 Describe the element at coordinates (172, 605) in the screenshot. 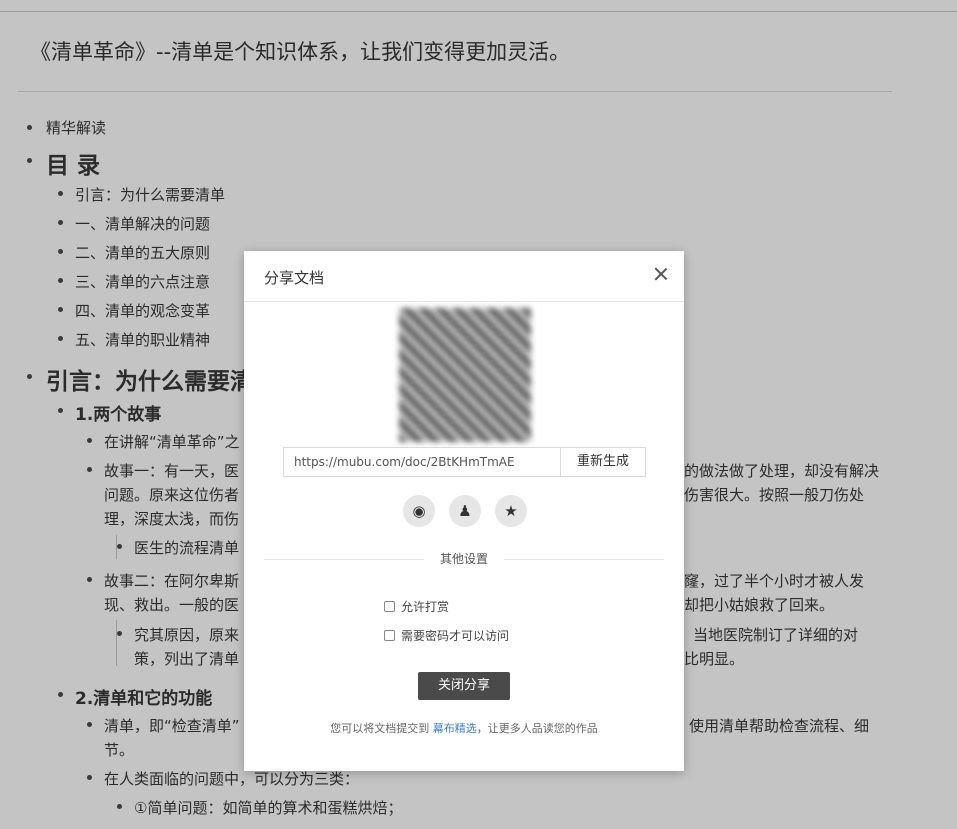

I see `outline-item-continuation: 现、救出。一般的医` at that location.